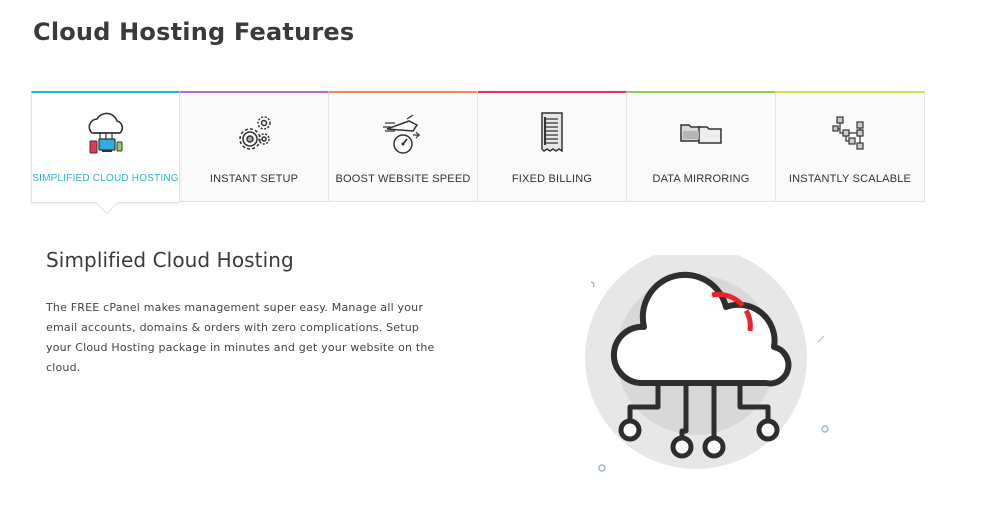 This screenshot has width=990, height=508. I want to click on tab-simplified-cloud-hosting: SIMPLIFIED CLOUD HOSTING, so click(105, 153).